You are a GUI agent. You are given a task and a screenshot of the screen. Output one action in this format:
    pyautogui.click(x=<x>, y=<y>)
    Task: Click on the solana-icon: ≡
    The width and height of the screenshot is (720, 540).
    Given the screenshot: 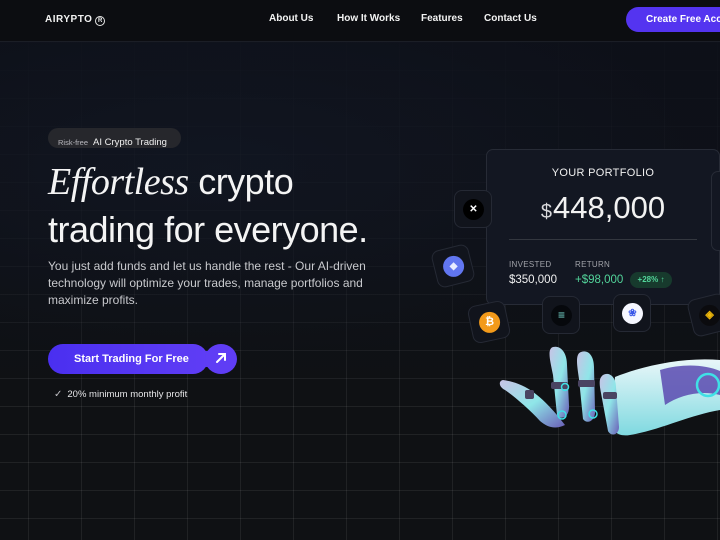 What is the action you would take?
    pyautogui.click(x=561, y=315)
    